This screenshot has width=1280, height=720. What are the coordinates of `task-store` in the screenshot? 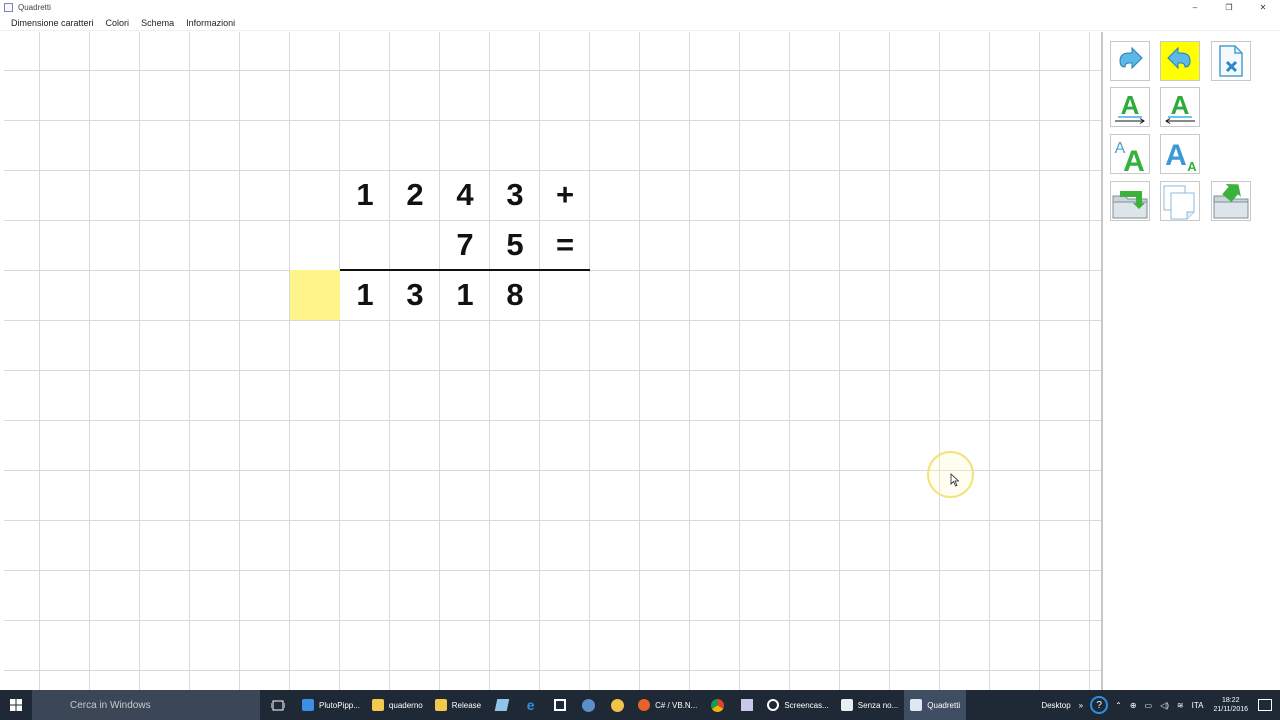 It's located at (559, 705).